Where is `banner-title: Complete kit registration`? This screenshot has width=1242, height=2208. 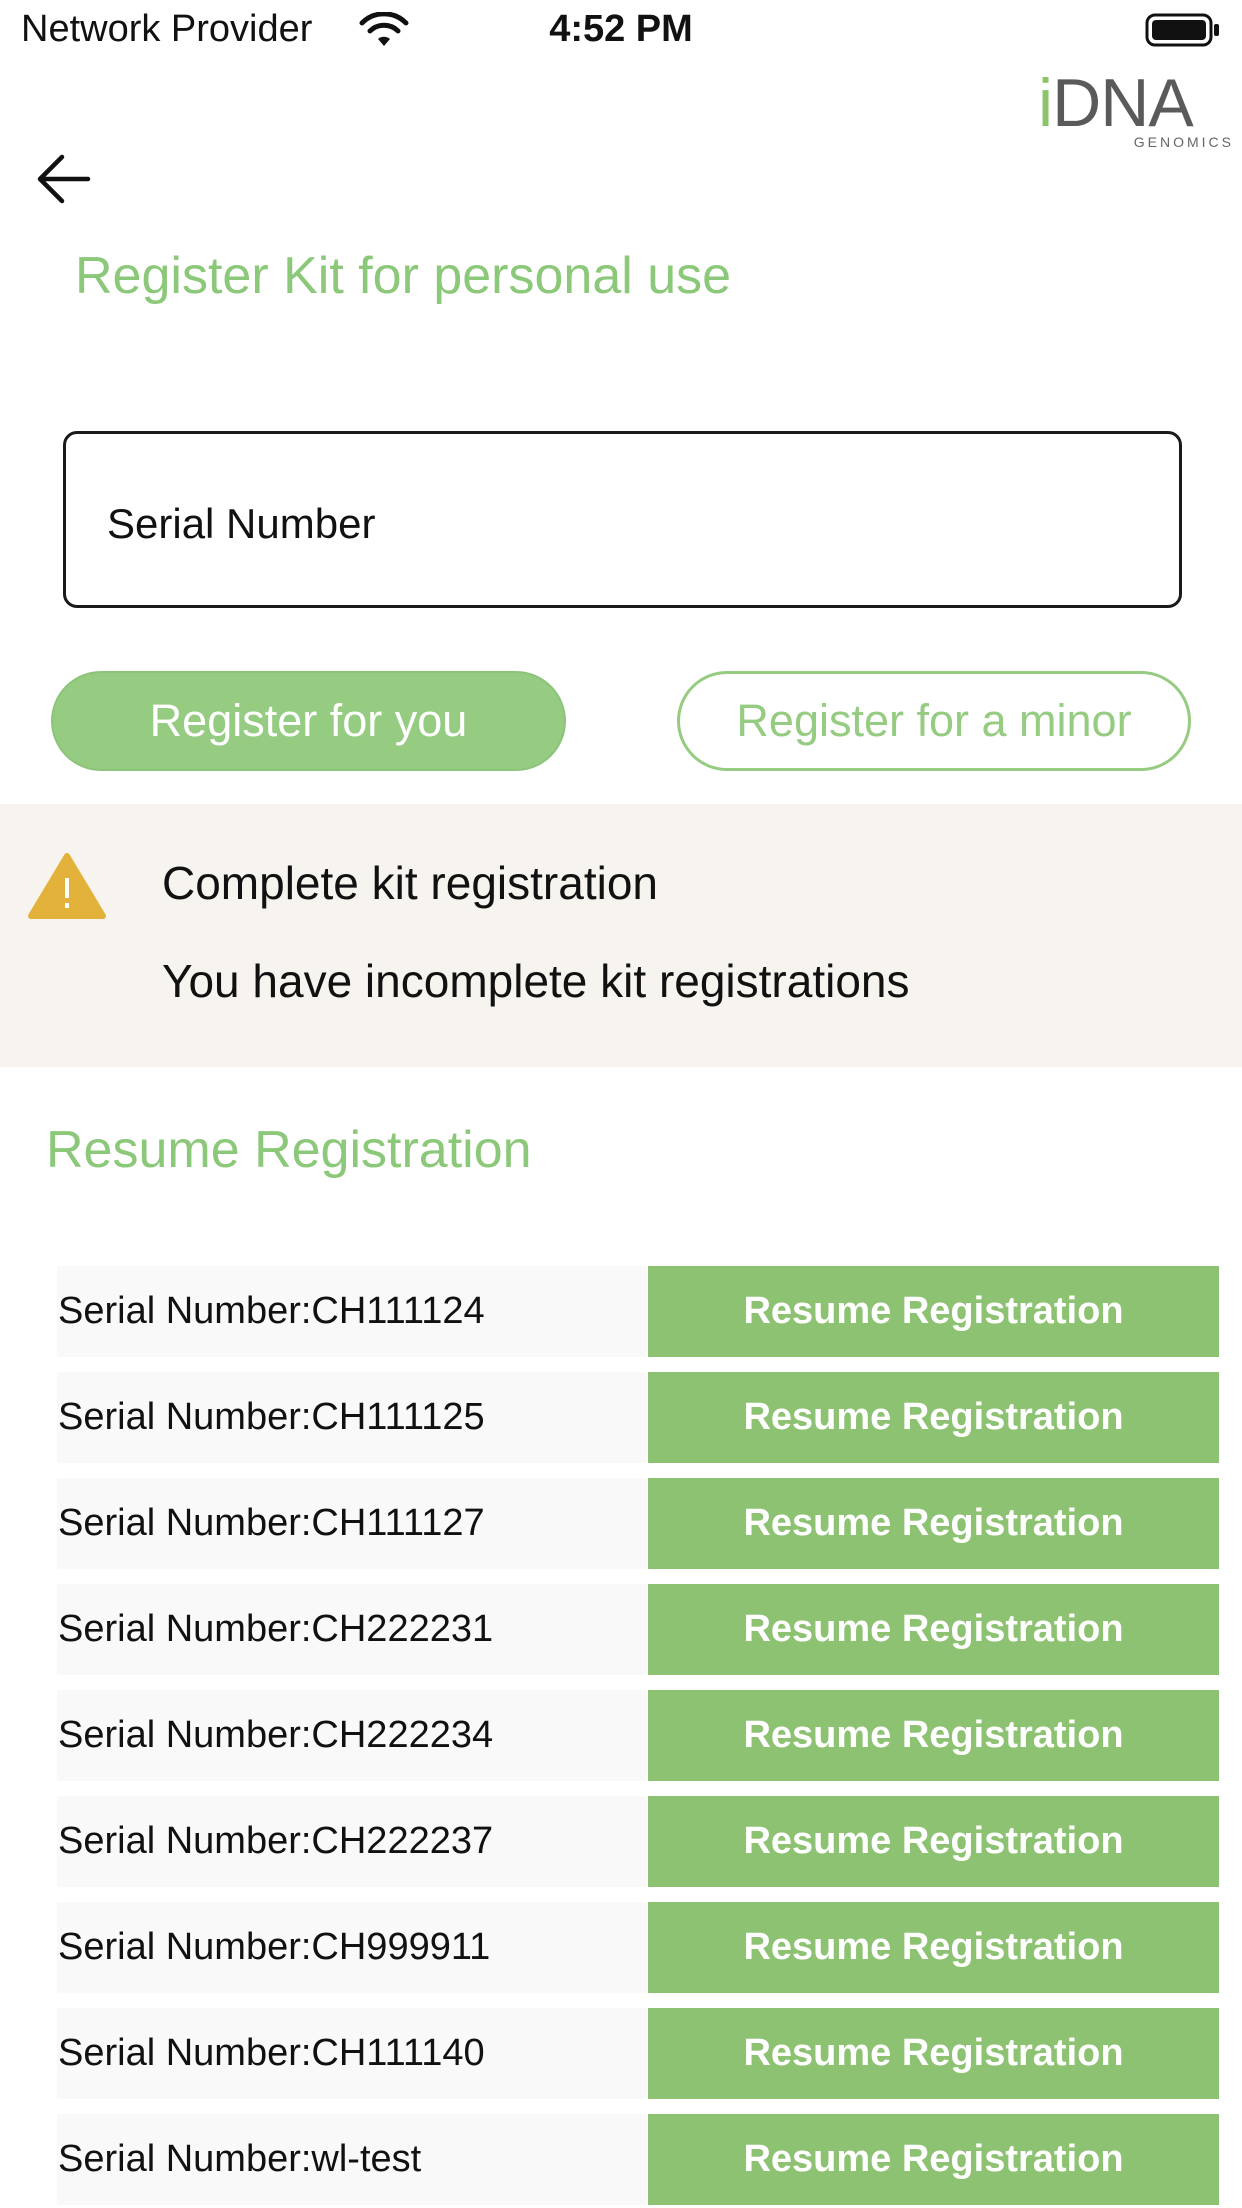
banner-title: Complete kit registration is located at coordinates (410, 883).